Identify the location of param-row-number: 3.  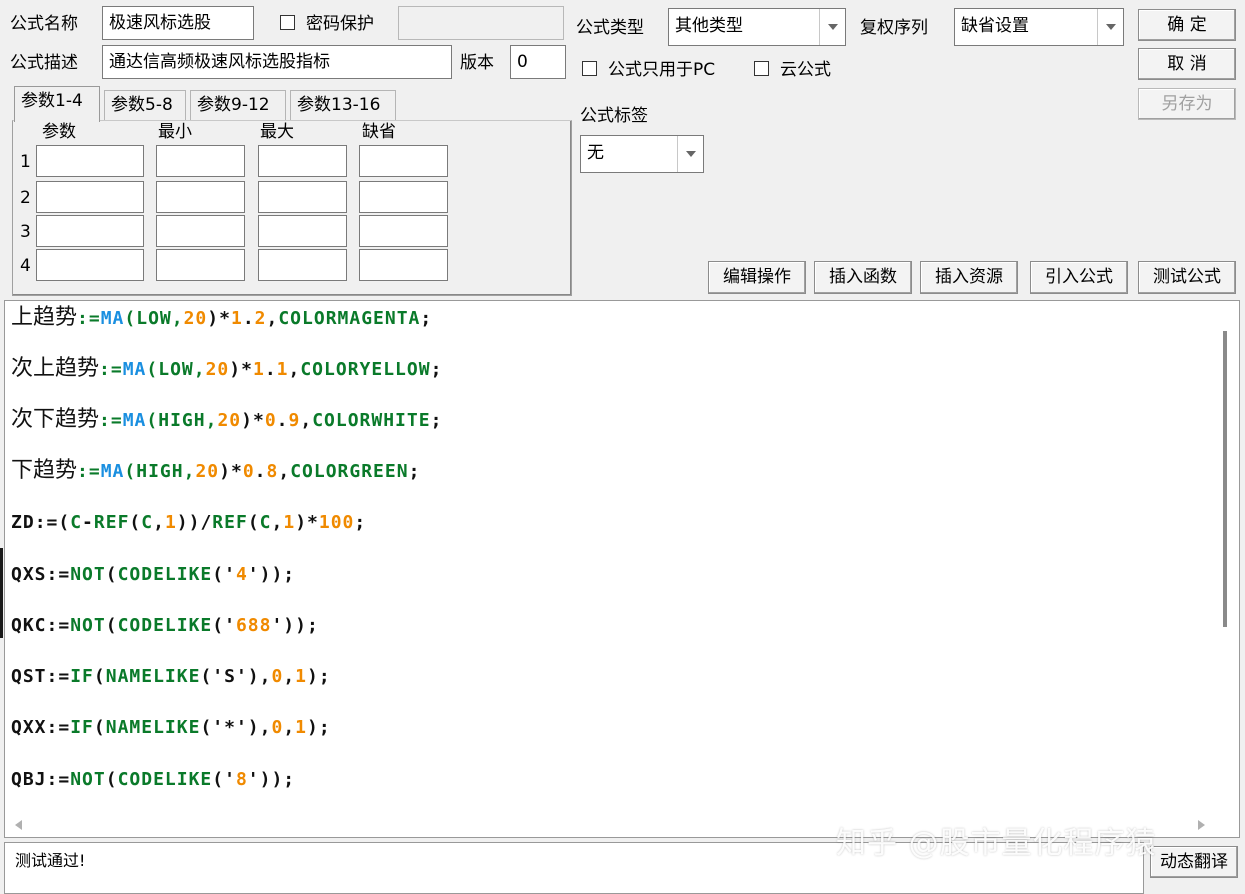
(25, 232).